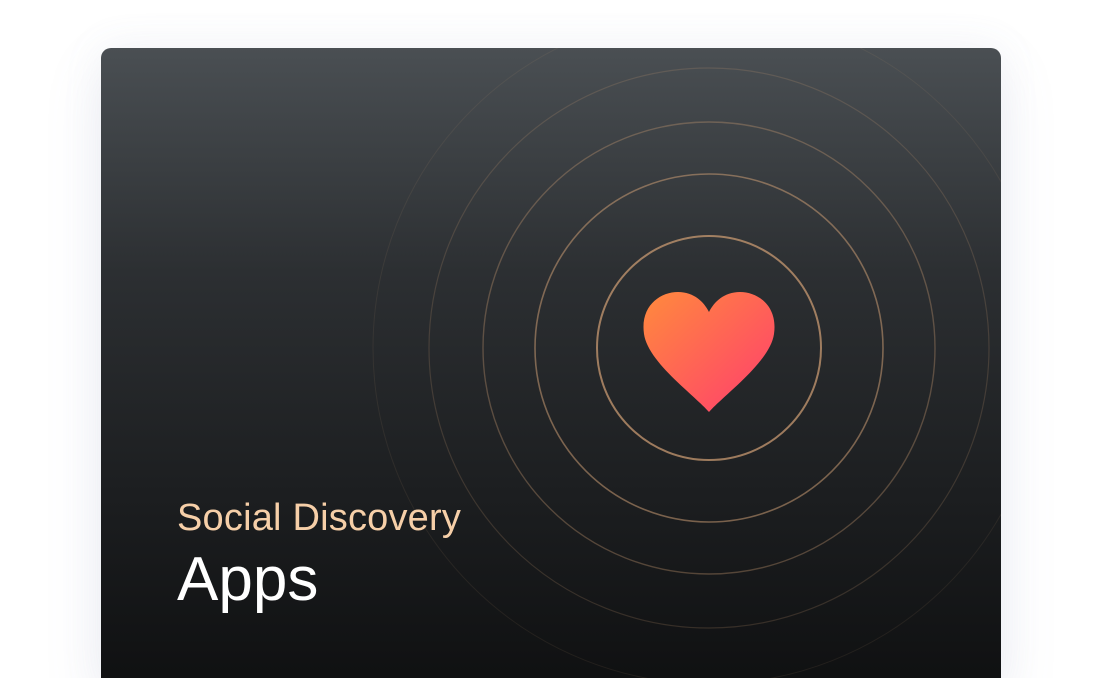 The image size is (1102, 678). I want to click on card-subtitle: Social Discovery, so click(319, 518).